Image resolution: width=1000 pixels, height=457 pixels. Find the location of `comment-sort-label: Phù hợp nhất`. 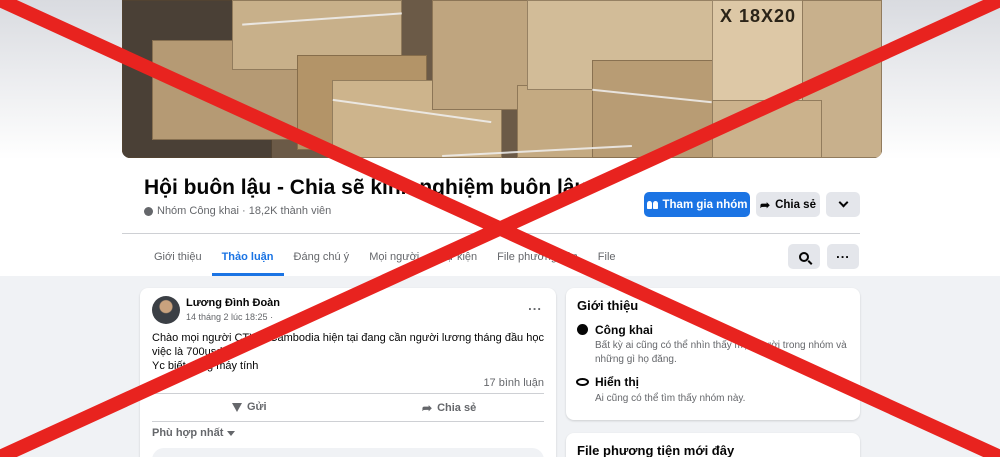

comment-sort-label: Phù hợp nhất is located at coordinates (188, 433).